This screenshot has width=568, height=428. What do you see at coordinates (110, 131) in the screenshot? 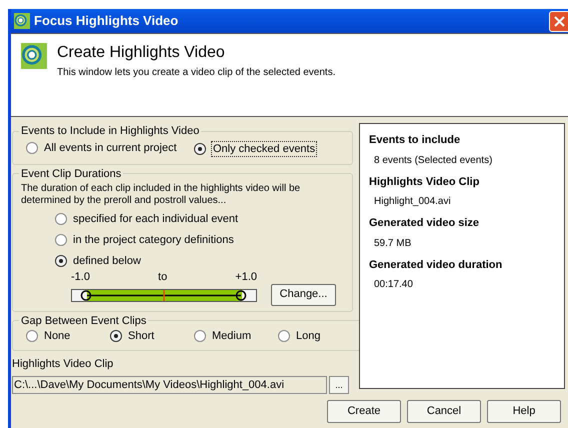
I see `group-title: Events to Include in Highlights Video` at bounding box center [110, 131].